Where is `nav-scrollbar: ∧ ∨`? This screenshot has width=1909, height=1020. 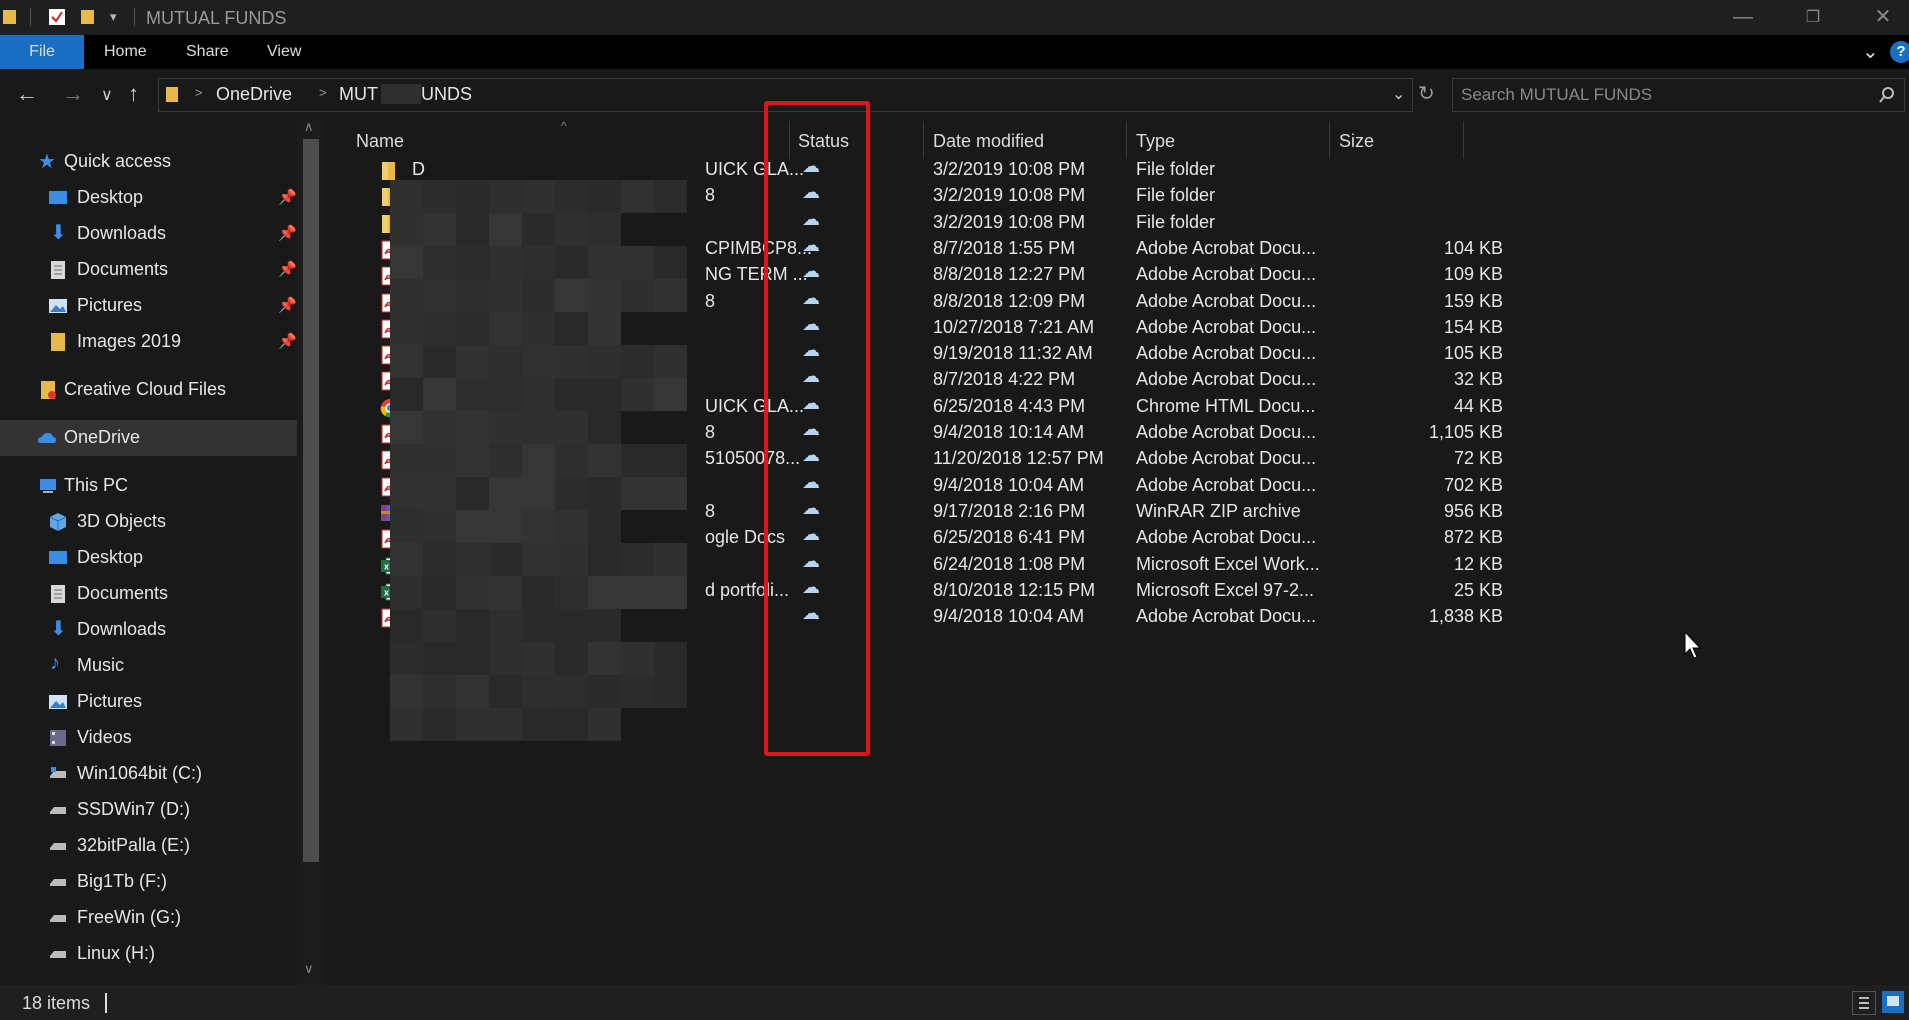
nav-scrollbar: ∧ ∨ is located at coordinates (311, 552).